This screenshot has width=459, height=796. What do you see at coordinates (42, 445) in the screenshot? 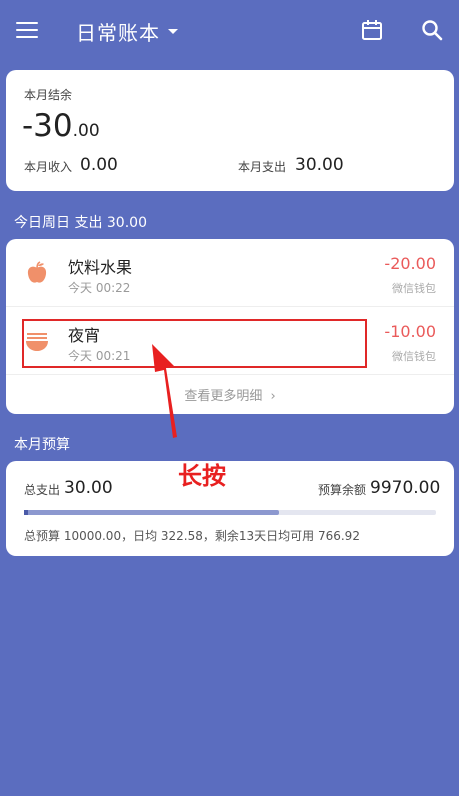
I see `budget-heading: 本月预算` at bounding box center [42, 445].